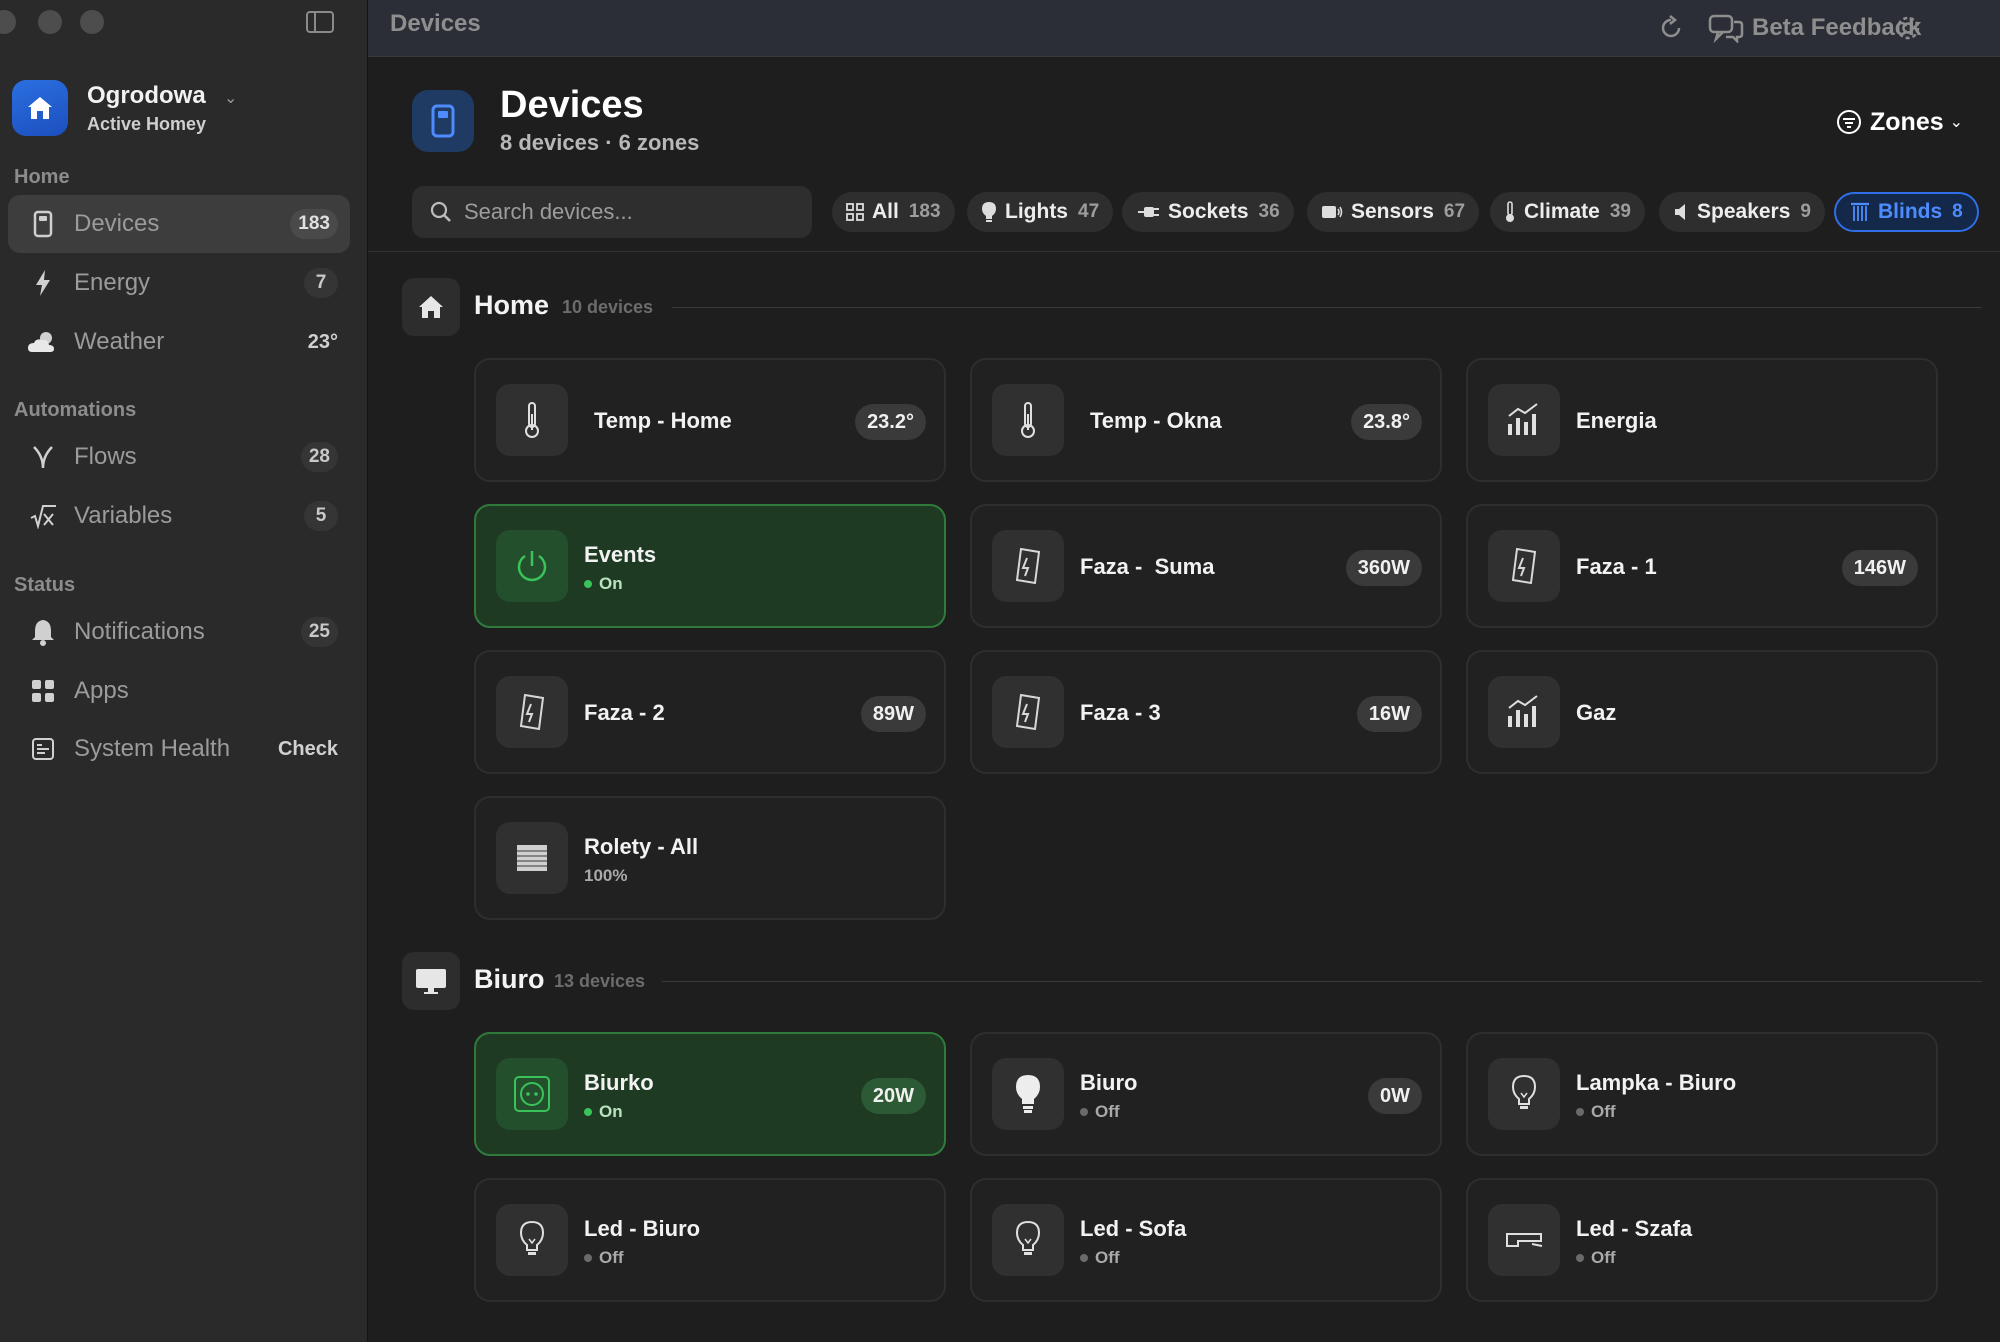  I want to click on search-box, so click(612, 212).